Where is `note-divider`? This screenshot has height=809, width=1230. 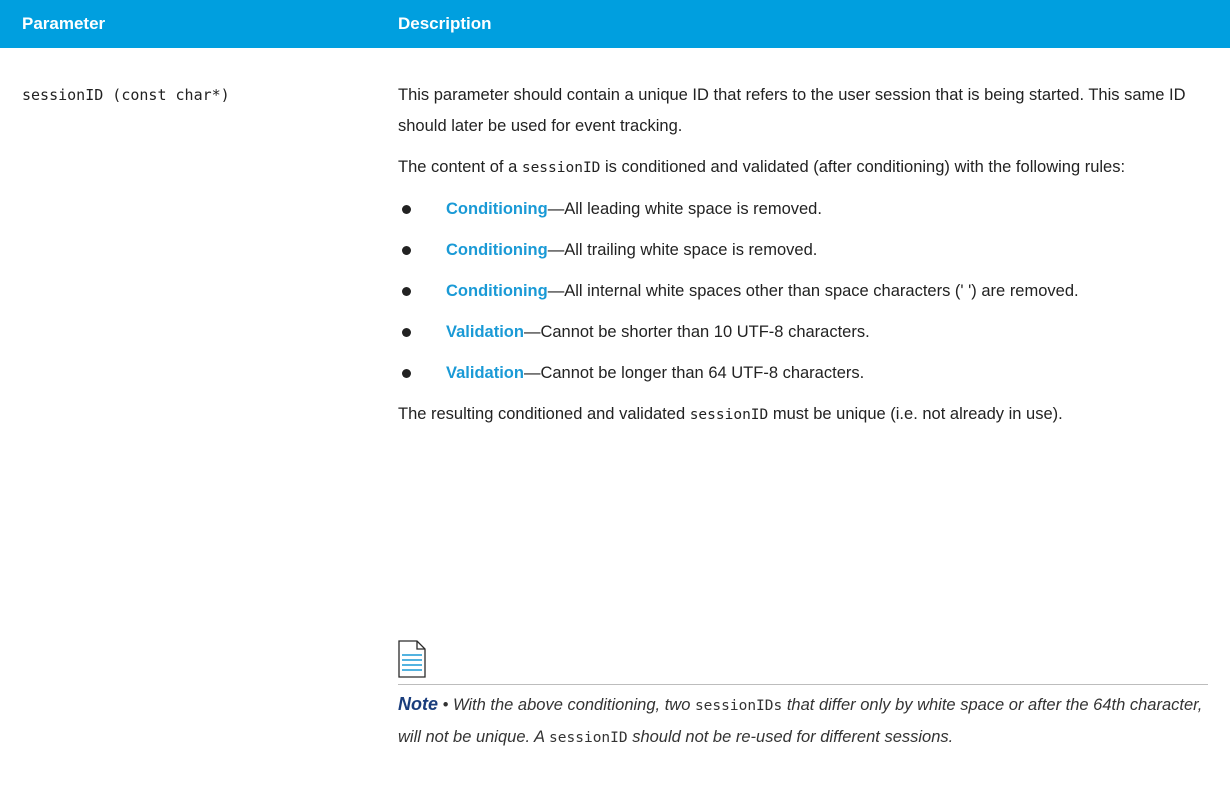 note-divider is located at coordinates (803, 684).